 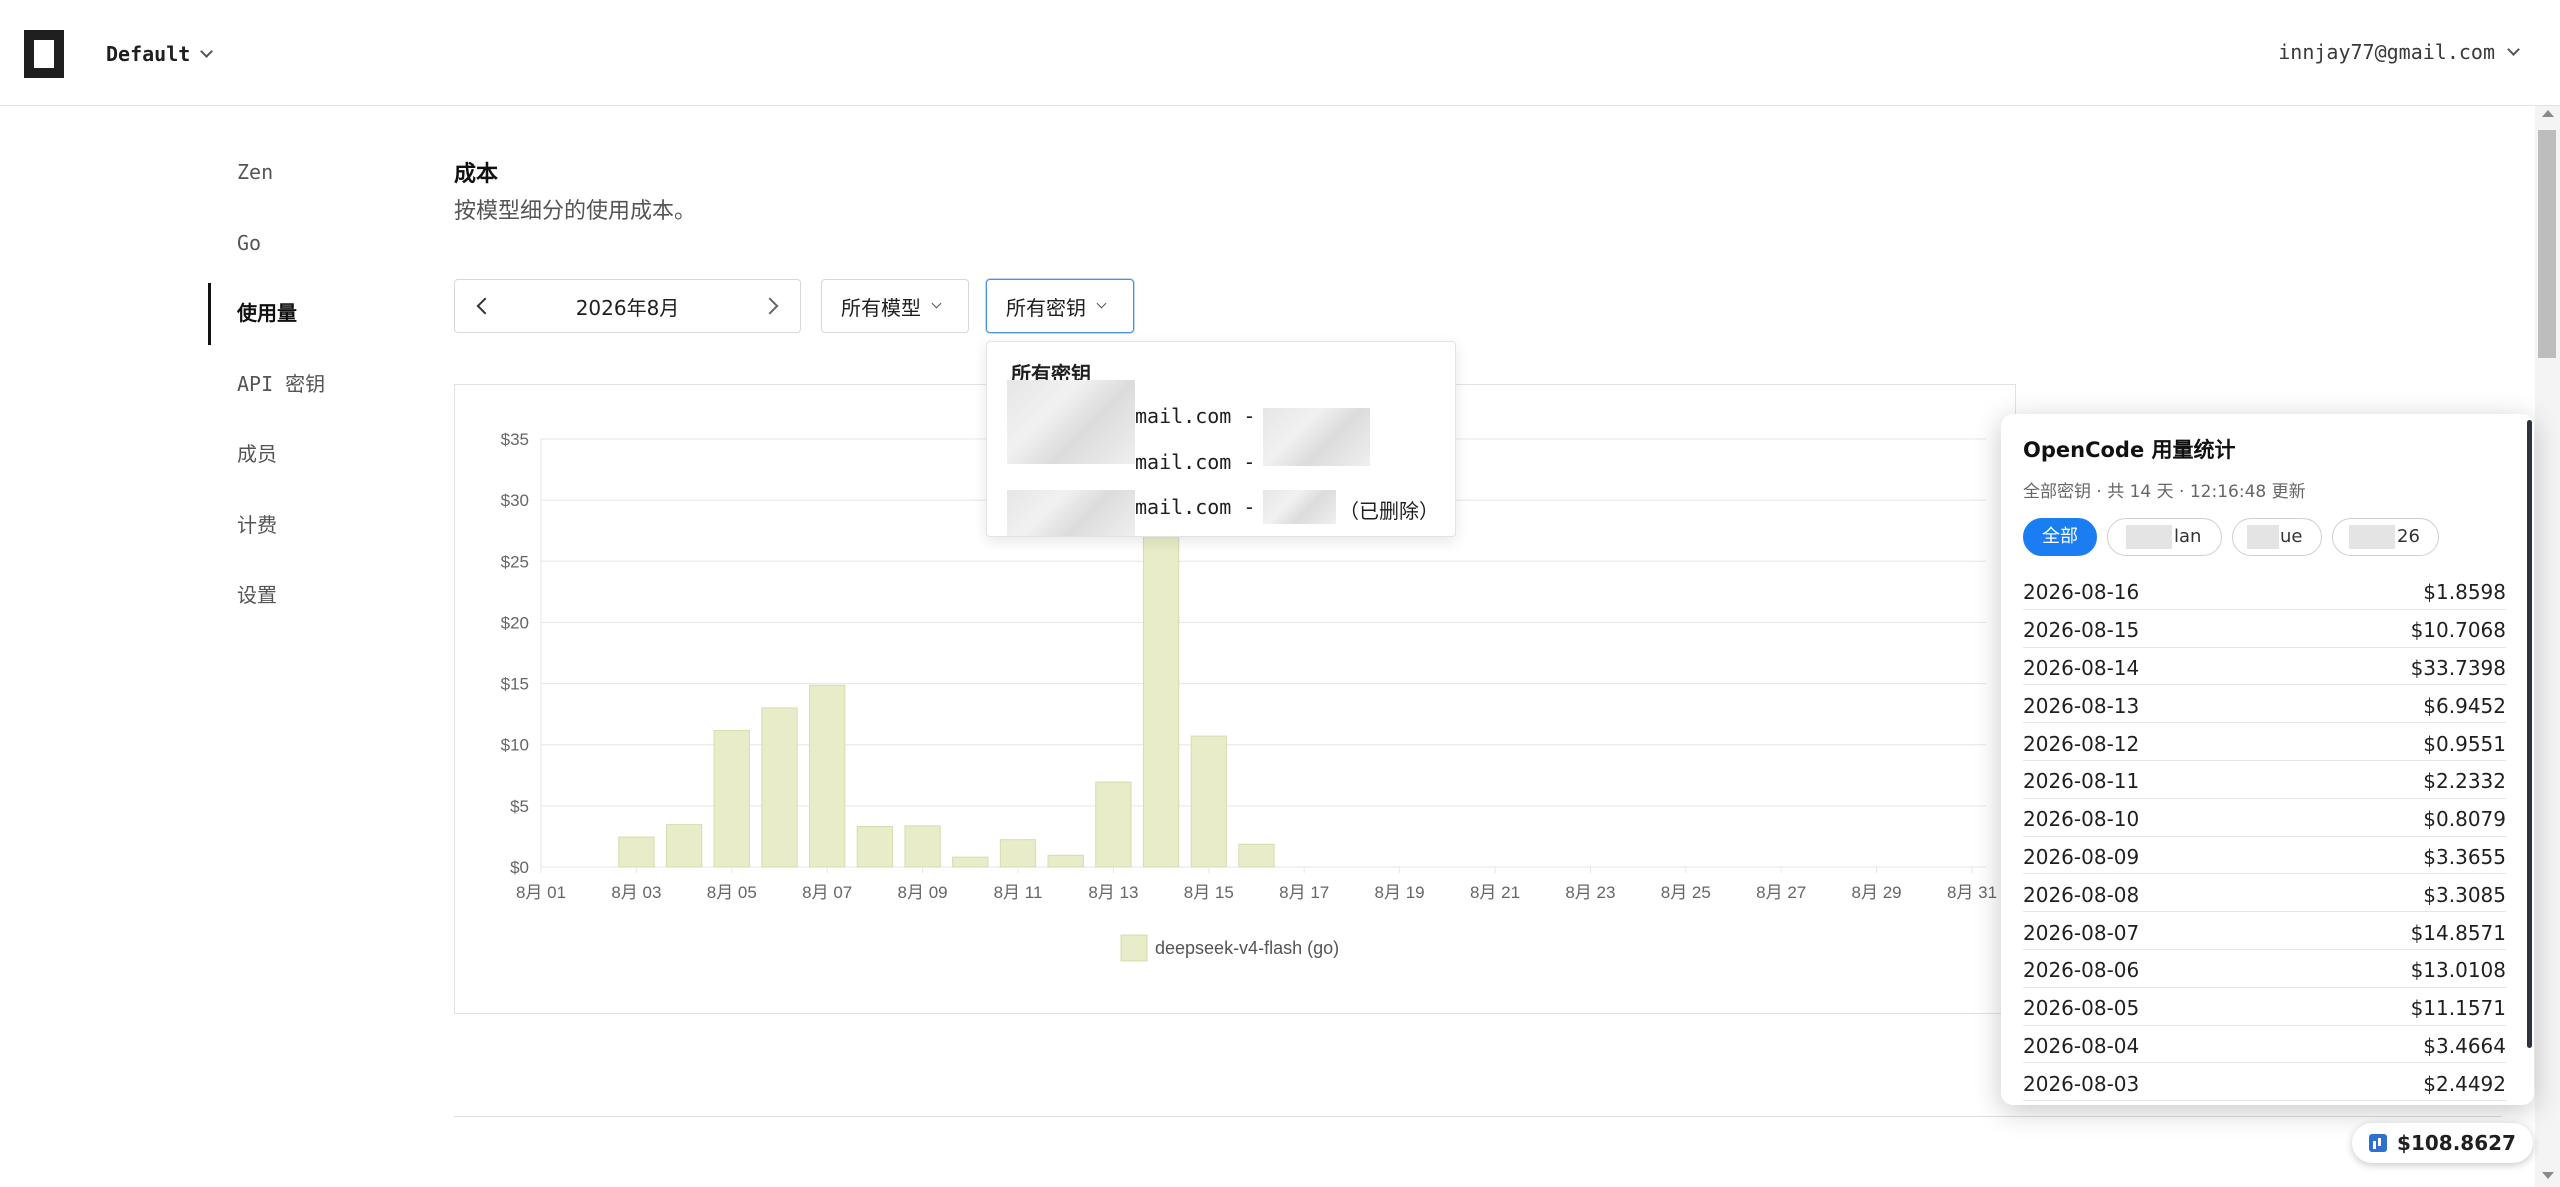 I want to click on daily-cost-row: 2026-08-04 $3.4664, so click(x=2264, y=1045).